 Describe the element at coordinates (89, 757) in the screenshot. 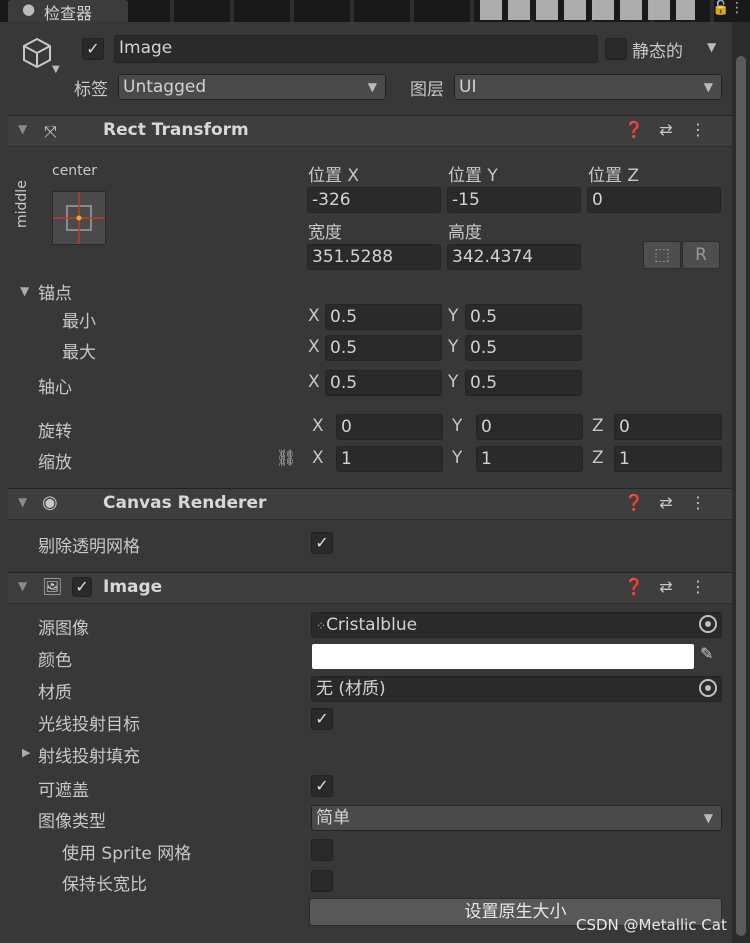

I see `raycast-padding-label: 射线投射填充` at that location.